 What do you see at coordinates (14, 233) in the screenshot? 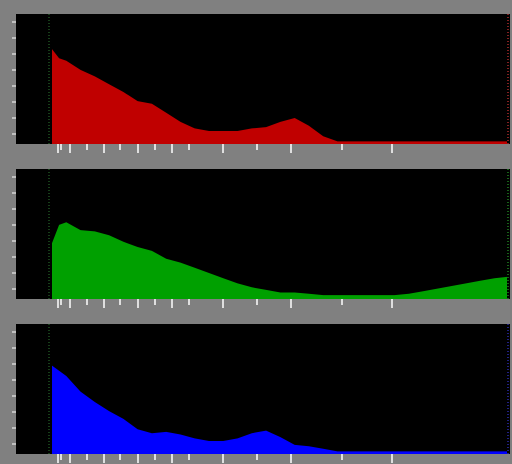
I see `y-axis-ticks-green` at bounding box center [14, 233].